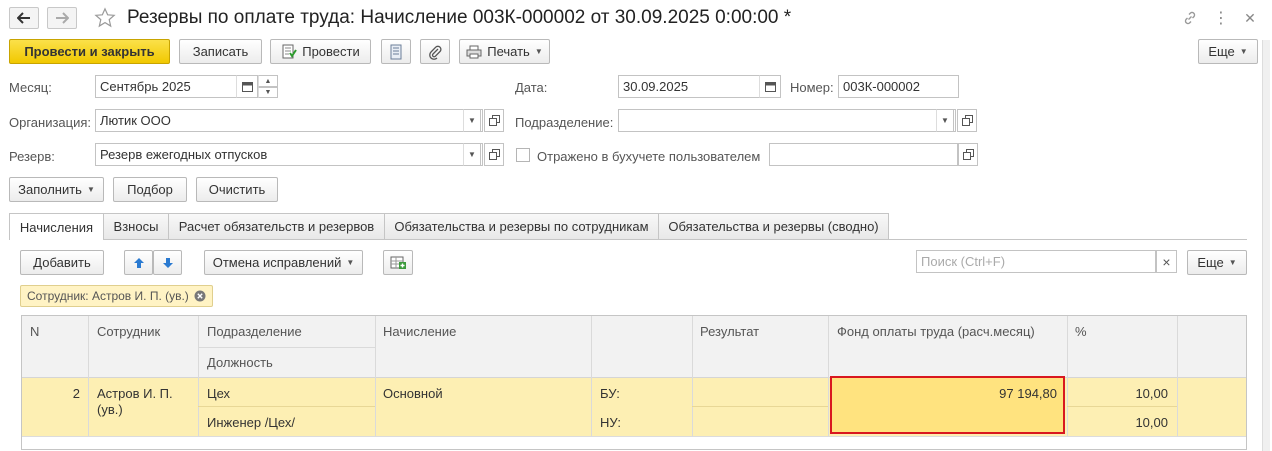 The width and height of the screenshot is (1272, 451). I want to click on col-header-employee: Сотрудник, so click(128, 331).